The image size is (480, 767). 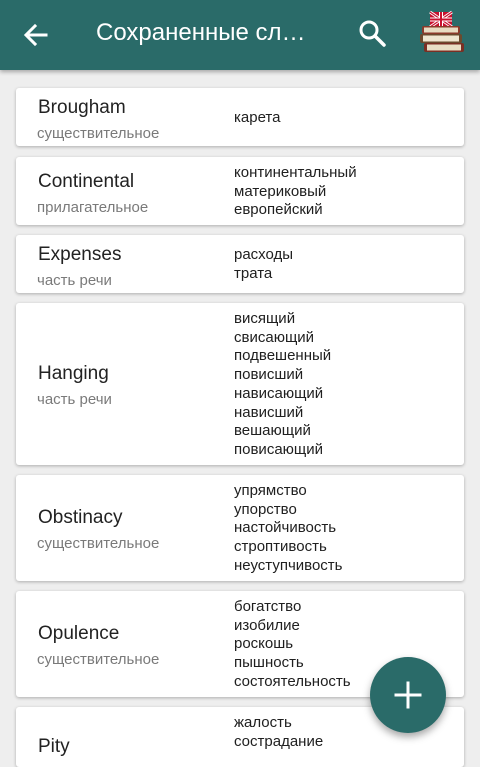 What do you see at coordinates (295, 172) in the screenshot?
I see `translation: континентальный` at bounding box center [295, 172].